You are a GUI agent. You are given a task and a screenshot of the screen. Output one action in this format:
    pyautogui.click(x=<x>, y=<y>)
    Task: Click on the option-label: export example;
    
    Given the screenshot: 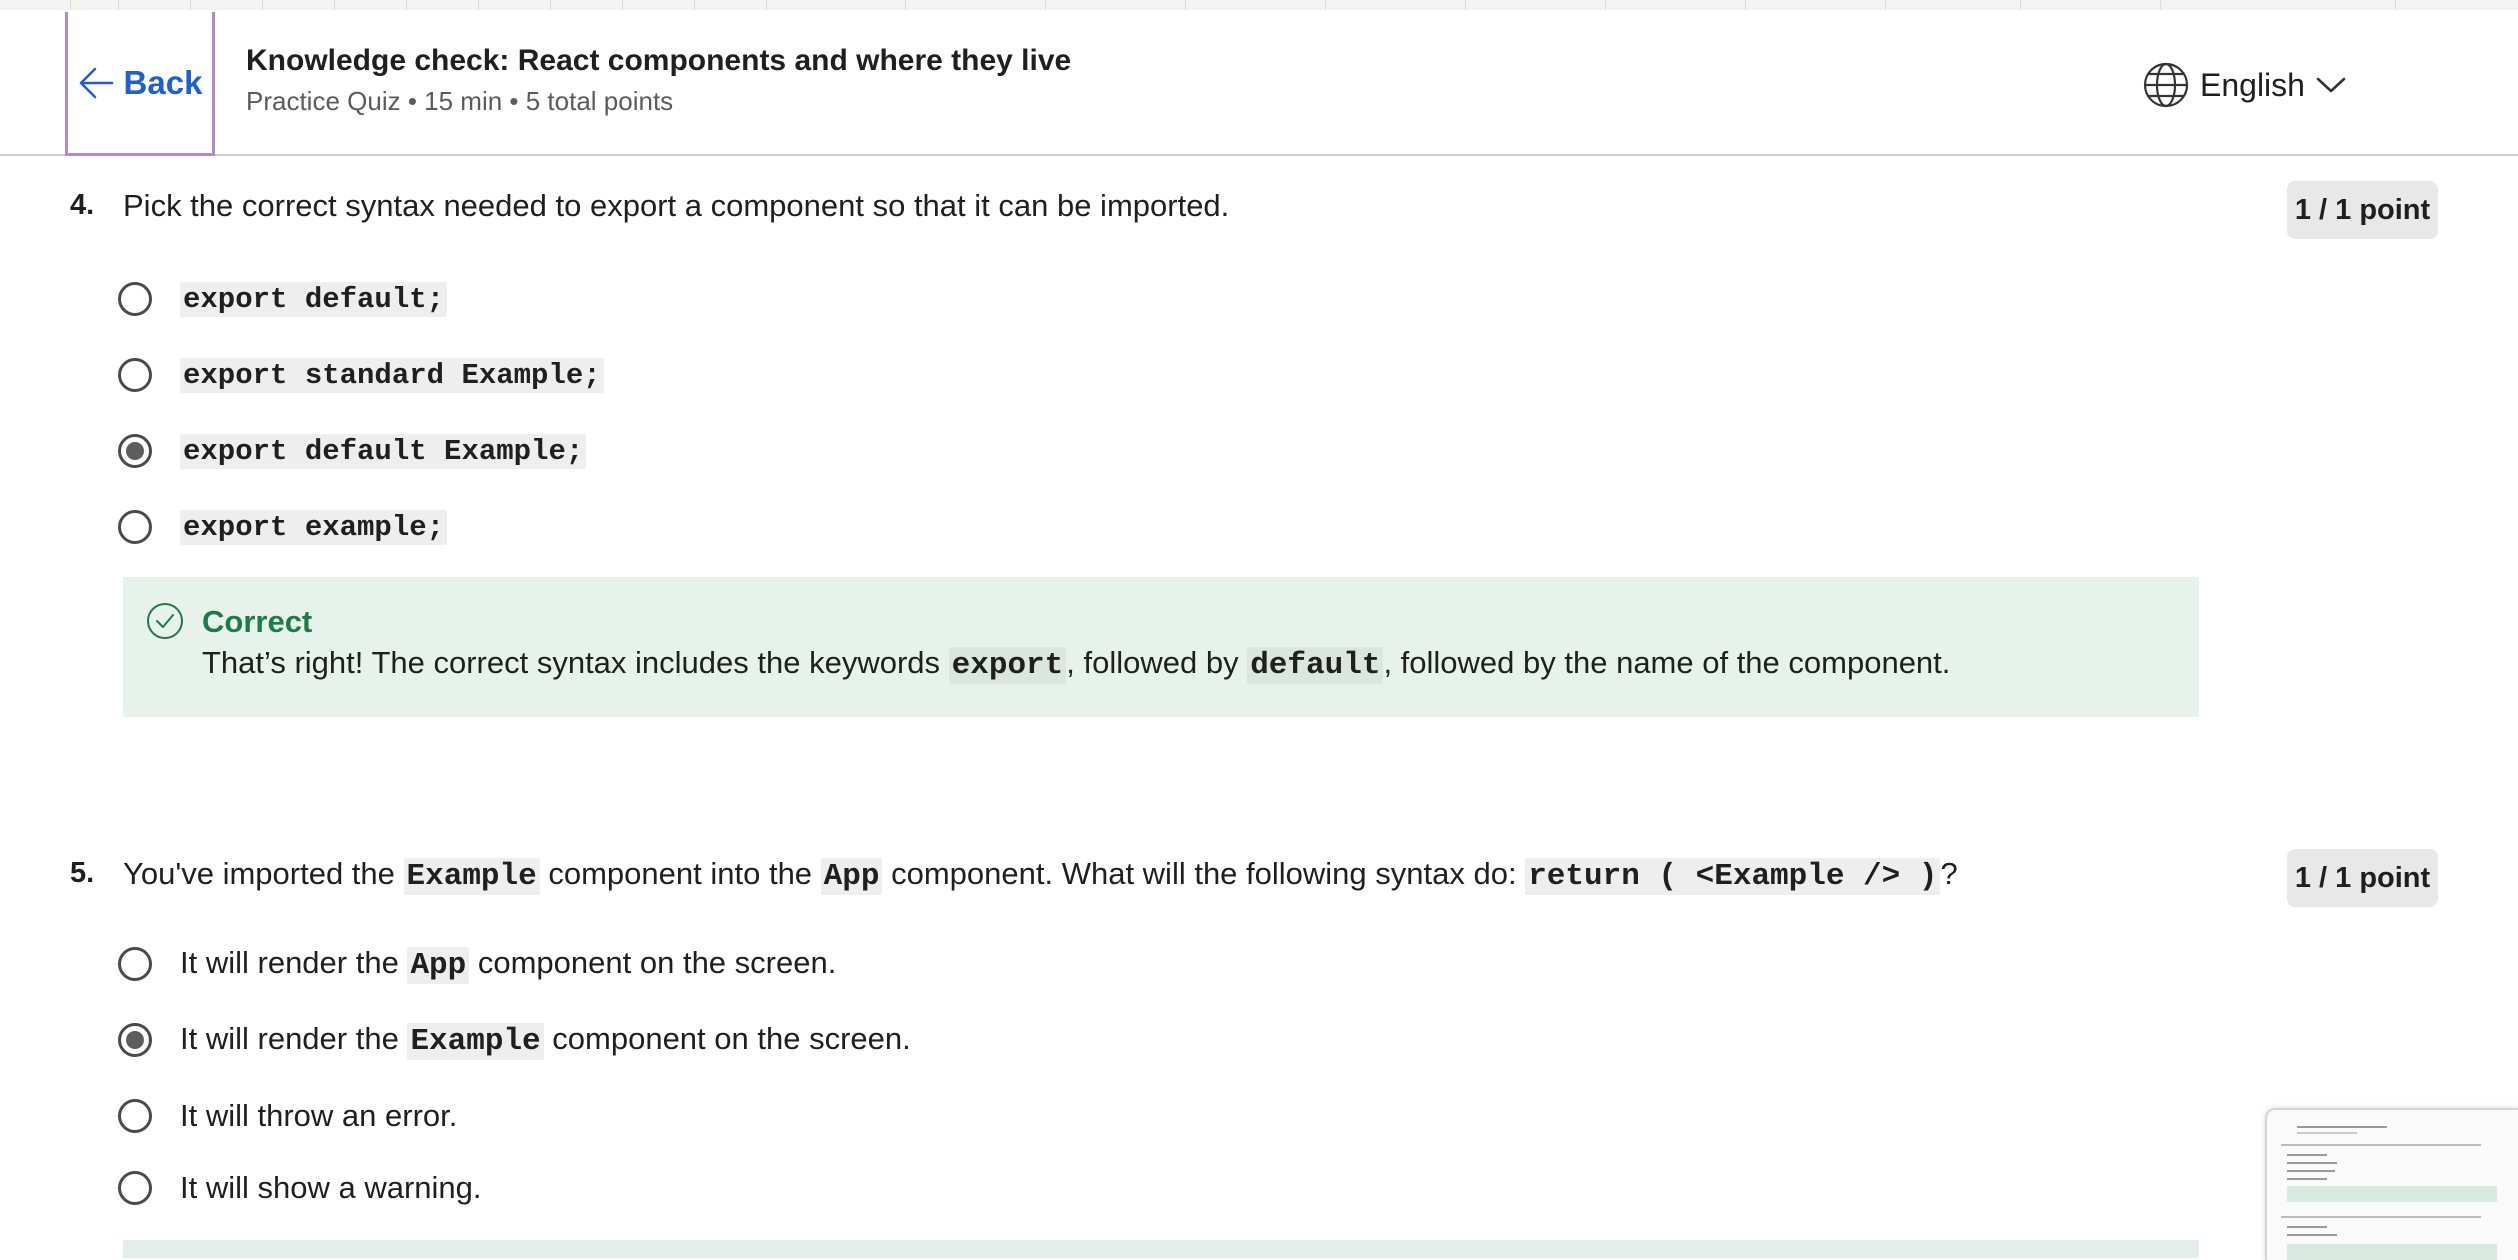 What is the action you would take?
    pyautogui.click(x=314, y=527)
    